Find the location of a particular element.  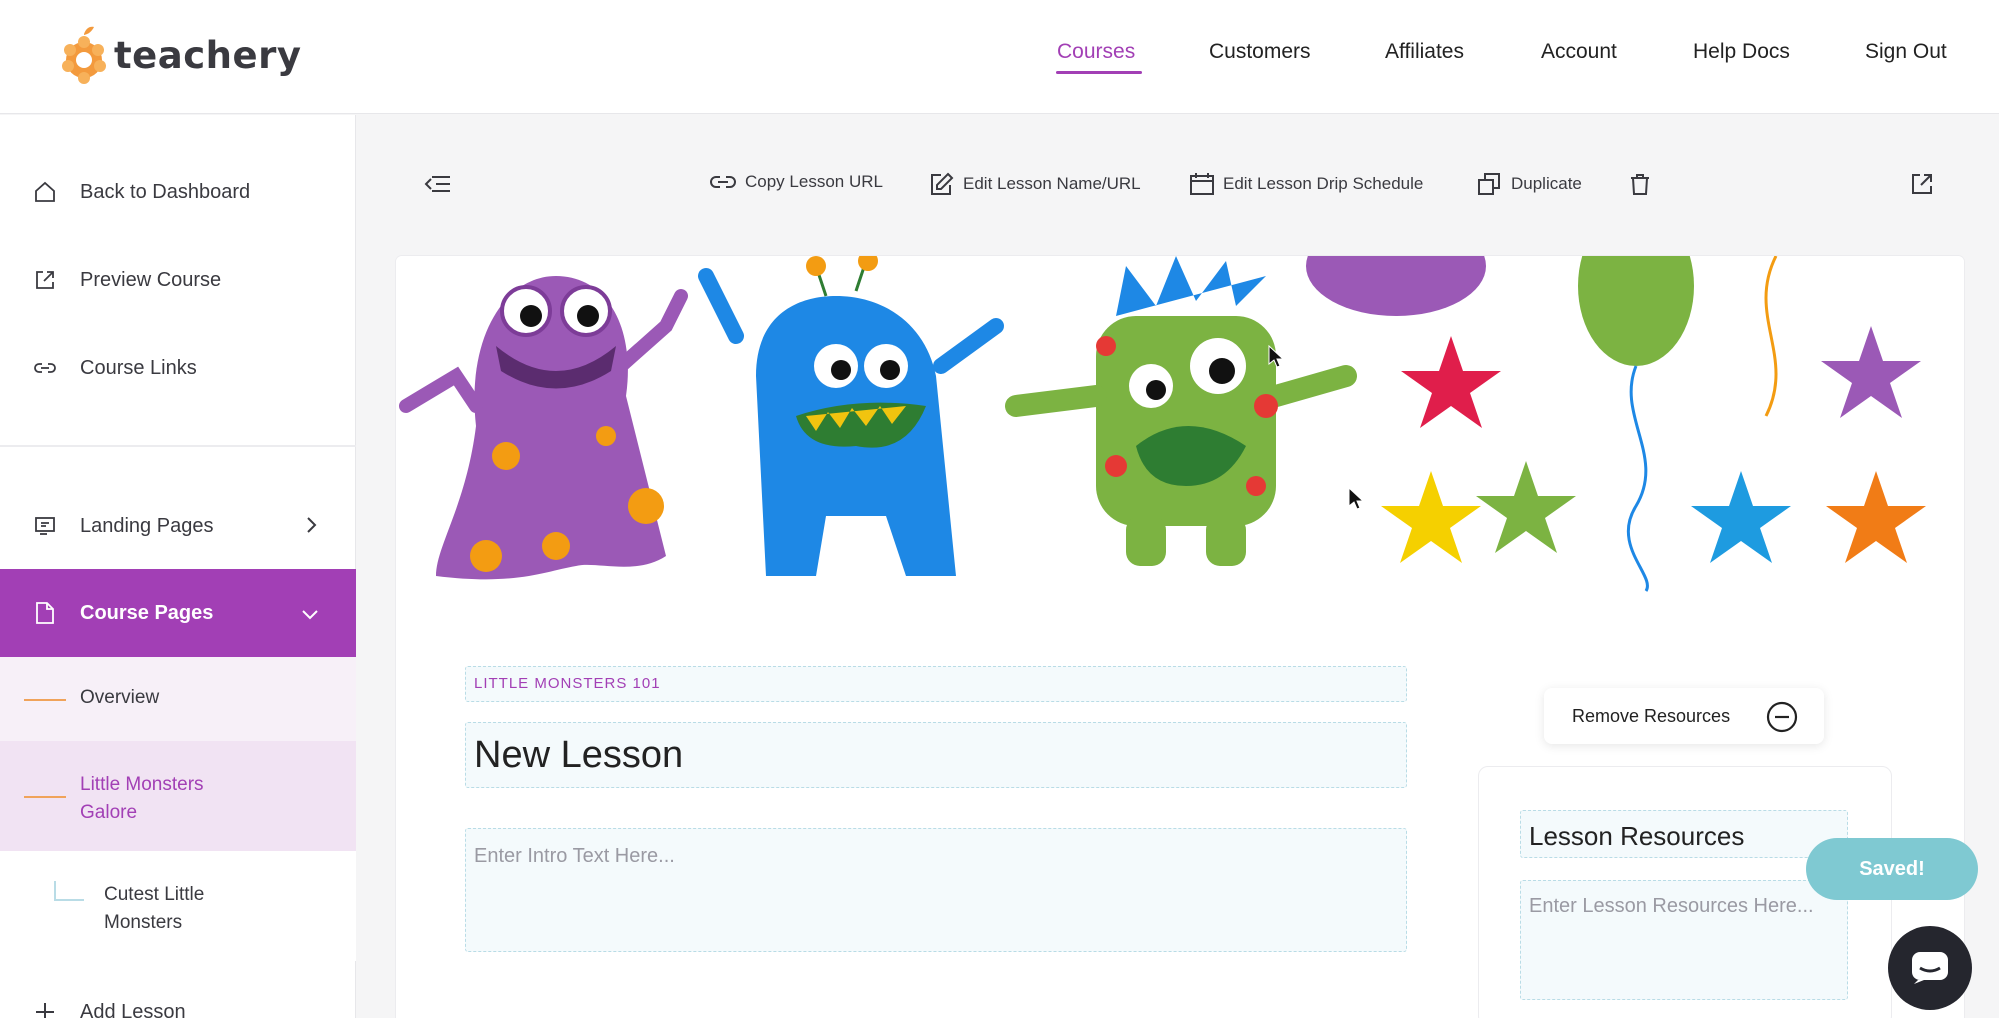

copy-lesson-url-button: Copy Lesson URL is located at coordinates (796, 182).